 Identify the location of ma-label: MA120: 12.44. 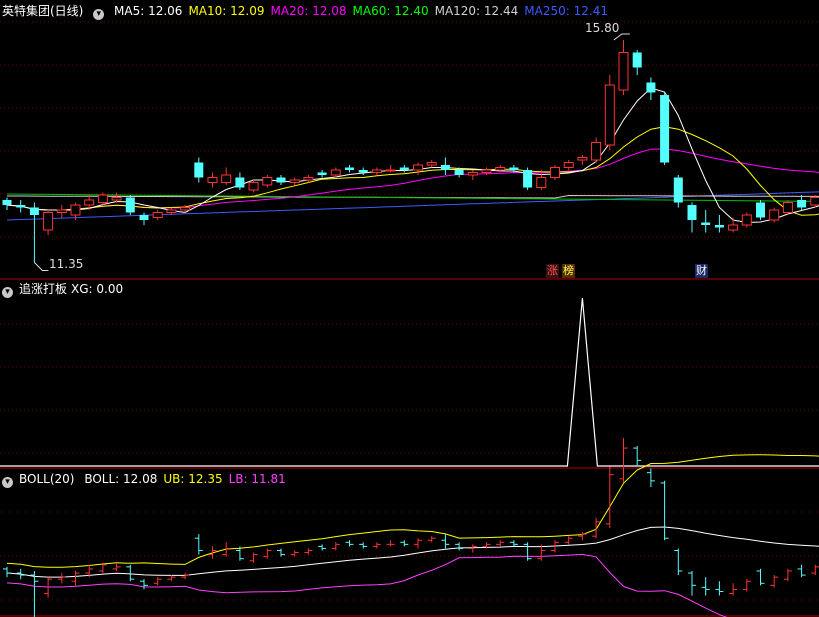
(476, 11).